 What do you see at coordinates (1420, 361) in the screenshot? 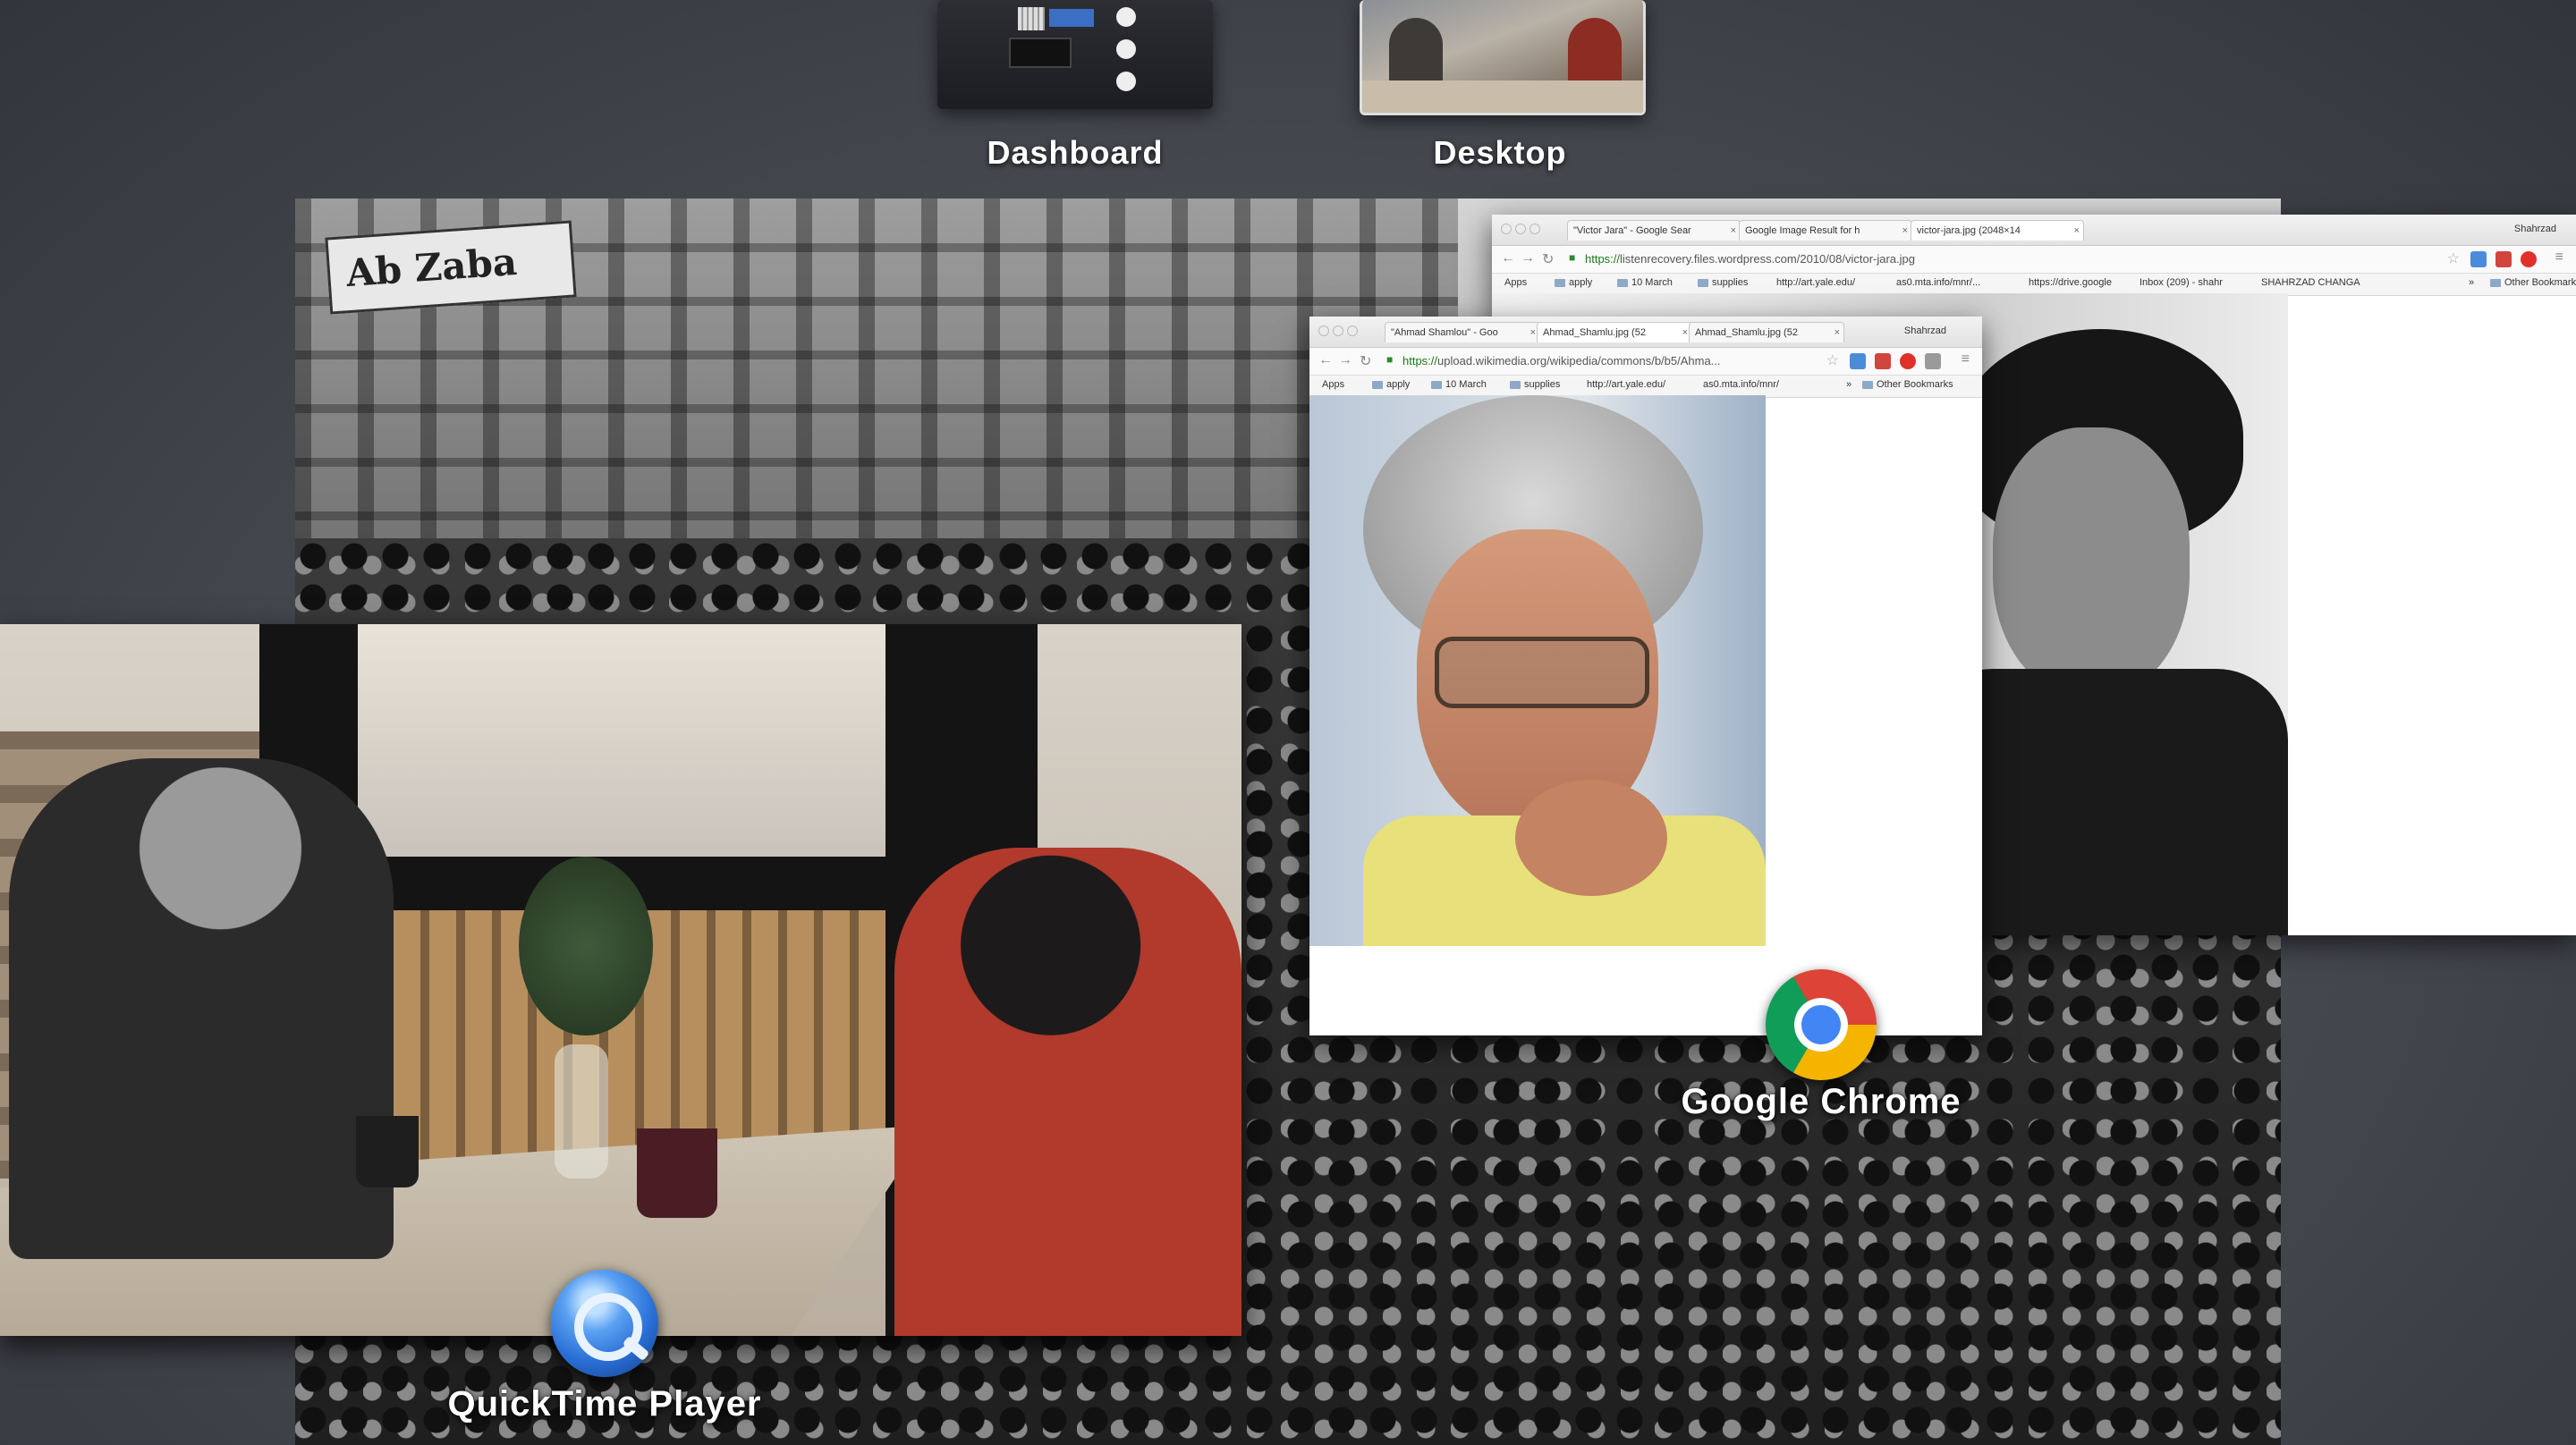
I see `url-scheme: https://` at bounding box center [1420, 361].